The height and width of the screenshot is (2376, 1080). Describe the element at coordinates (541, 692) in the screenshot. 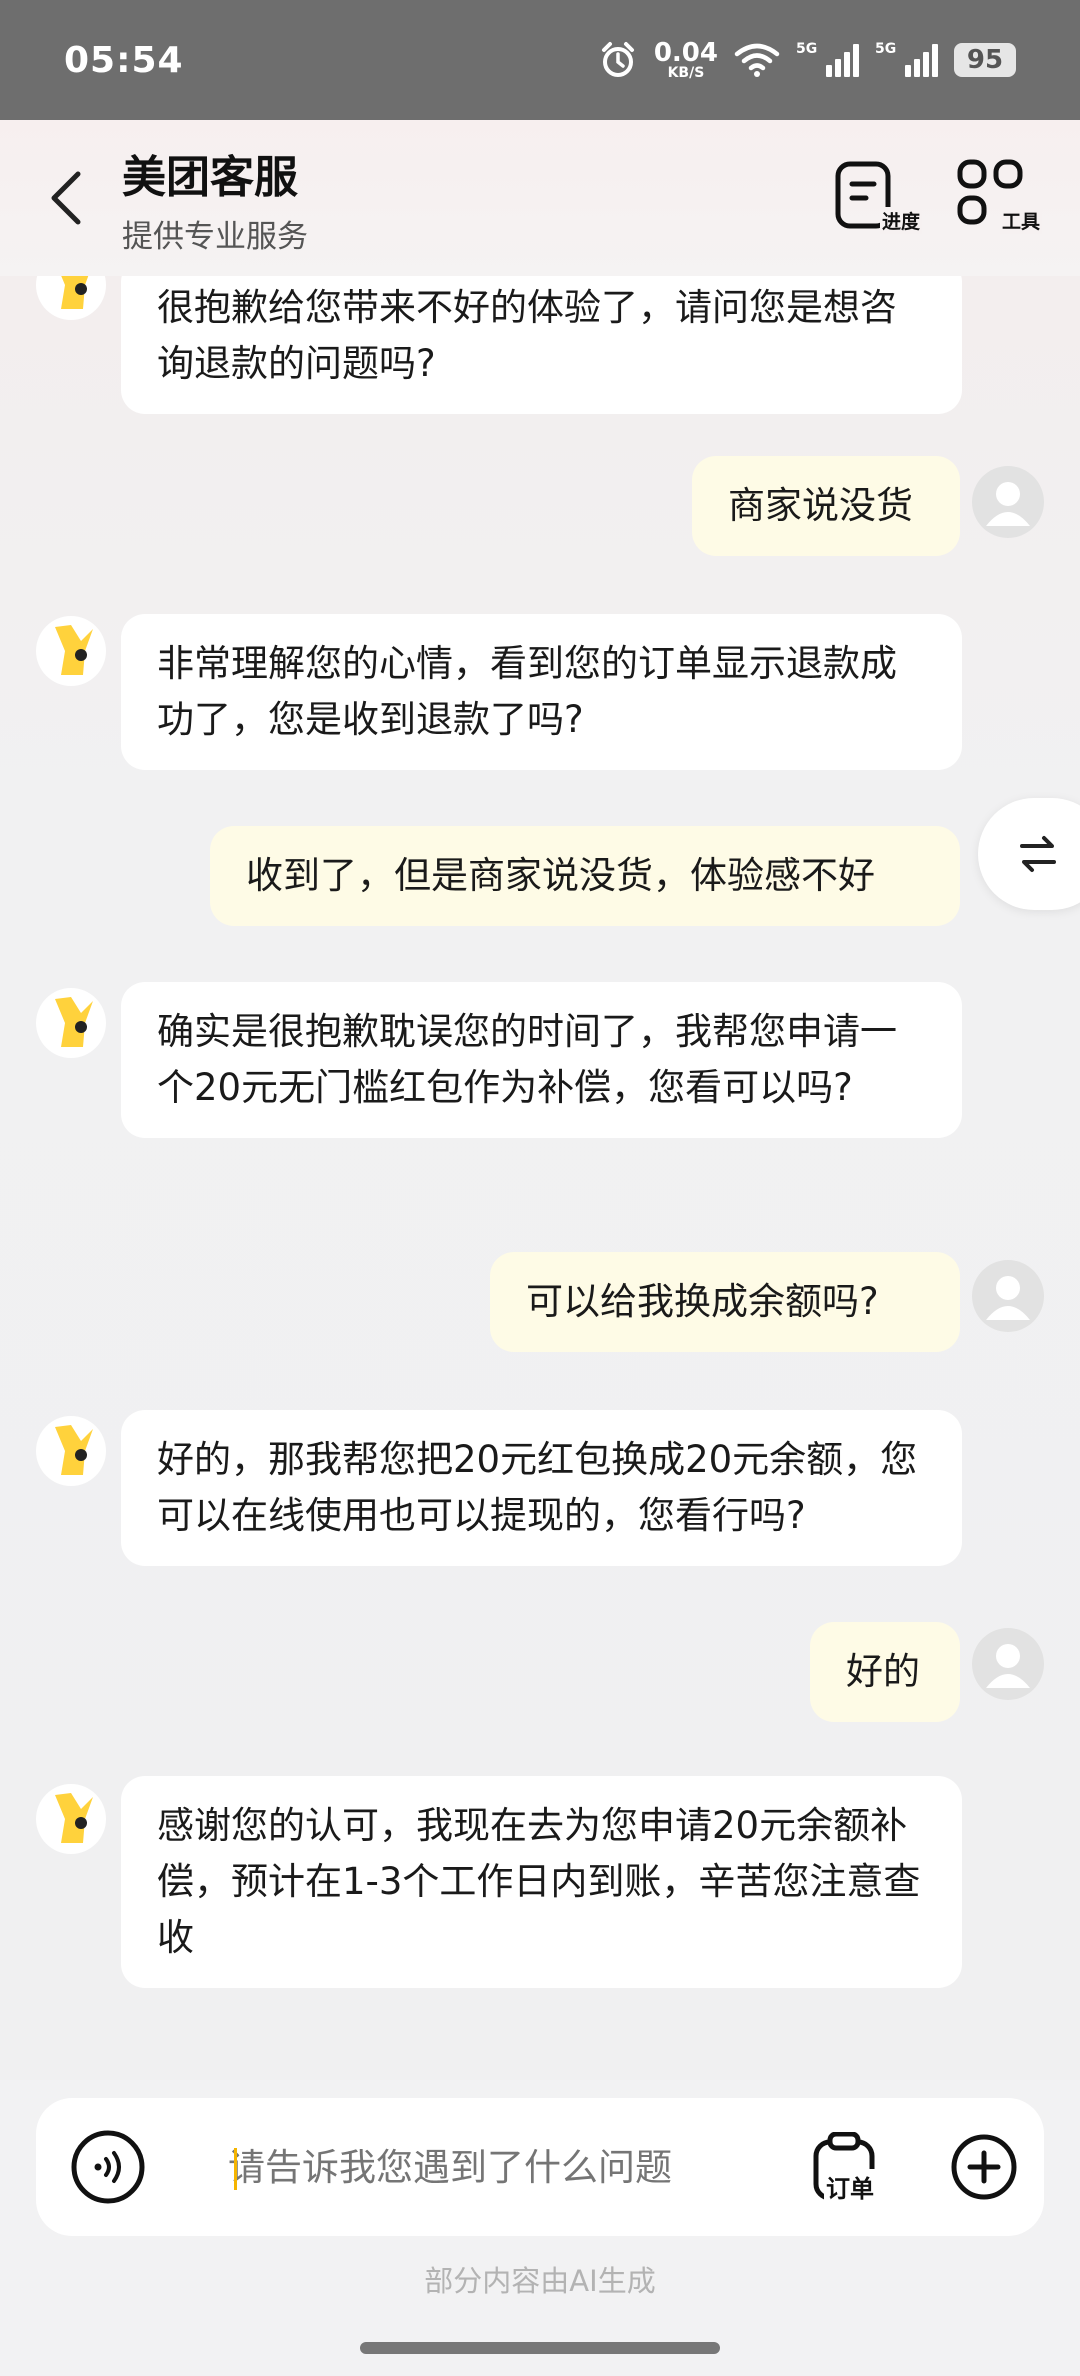

I see `bot-bubble: 非常理解您的心情，看到您的订单显示退款成功了，您是收到退款了吗?` at that location.